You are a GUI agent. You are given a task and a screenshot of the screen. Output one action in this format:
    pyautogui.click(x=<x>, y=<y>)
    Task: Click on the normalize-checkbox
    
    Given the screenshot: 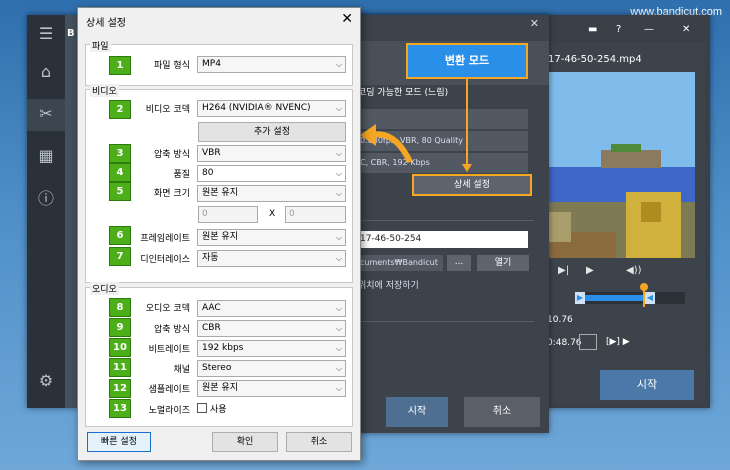 What is the action you would take?
    pyautogui.click(x=202, y=408)
    